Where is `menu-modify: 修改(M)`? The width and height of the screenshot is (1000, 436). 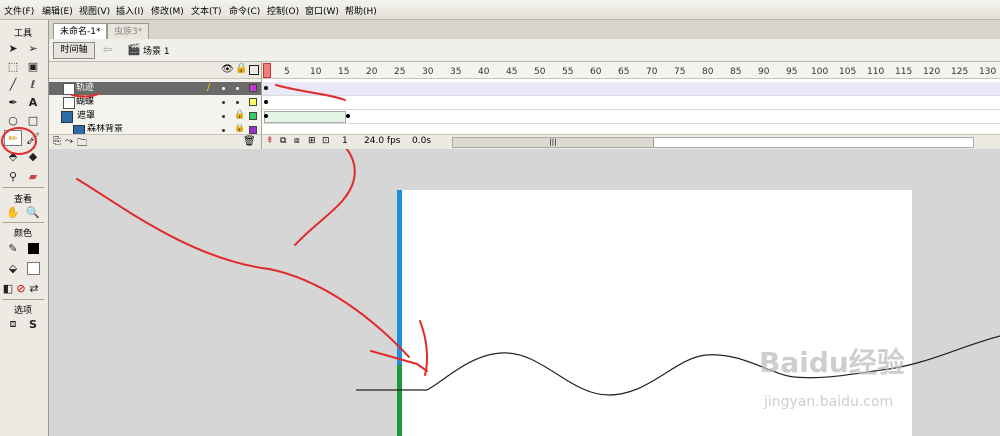 menu-modify: 修改(M) is located at coordinates (167, 10).